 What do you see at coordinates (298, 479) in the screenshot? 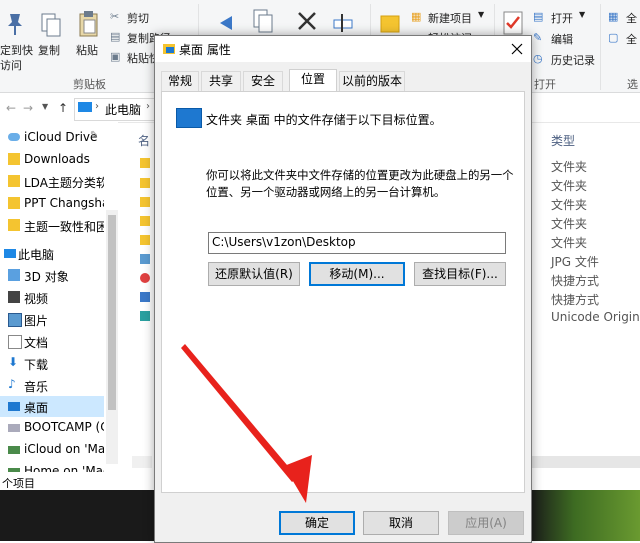
I see `arrow-head` at bounding box center [298, 479].